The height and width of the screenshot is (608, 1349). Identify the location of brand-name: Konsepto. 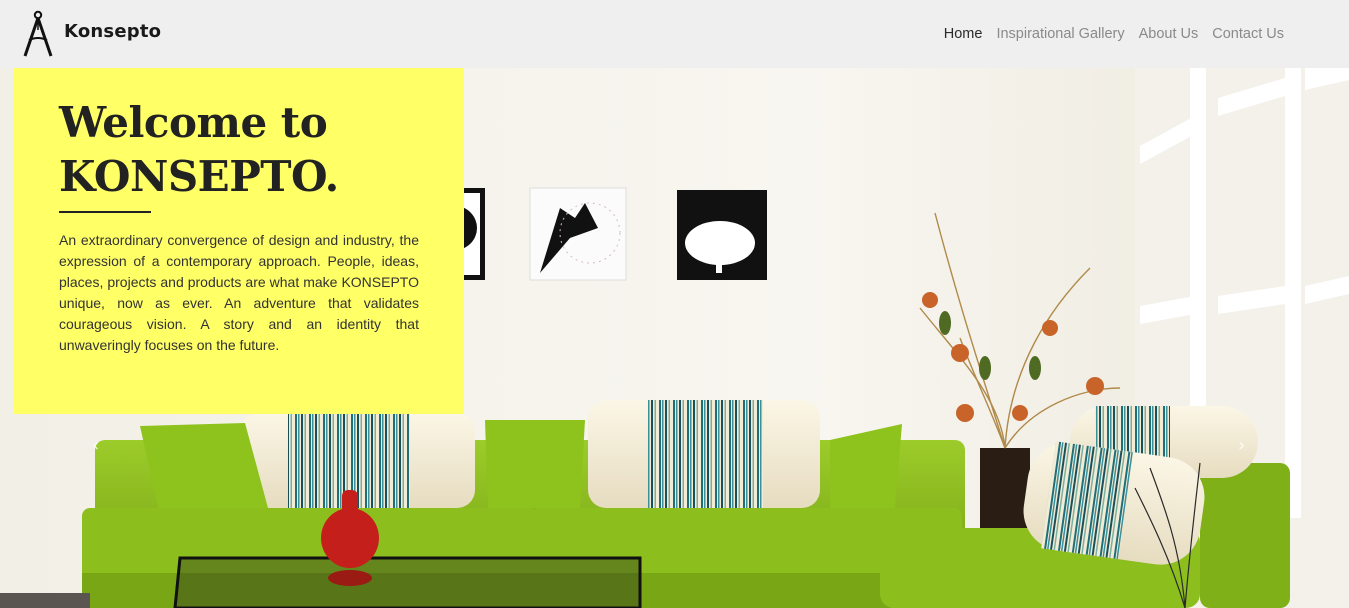
(112, 31).